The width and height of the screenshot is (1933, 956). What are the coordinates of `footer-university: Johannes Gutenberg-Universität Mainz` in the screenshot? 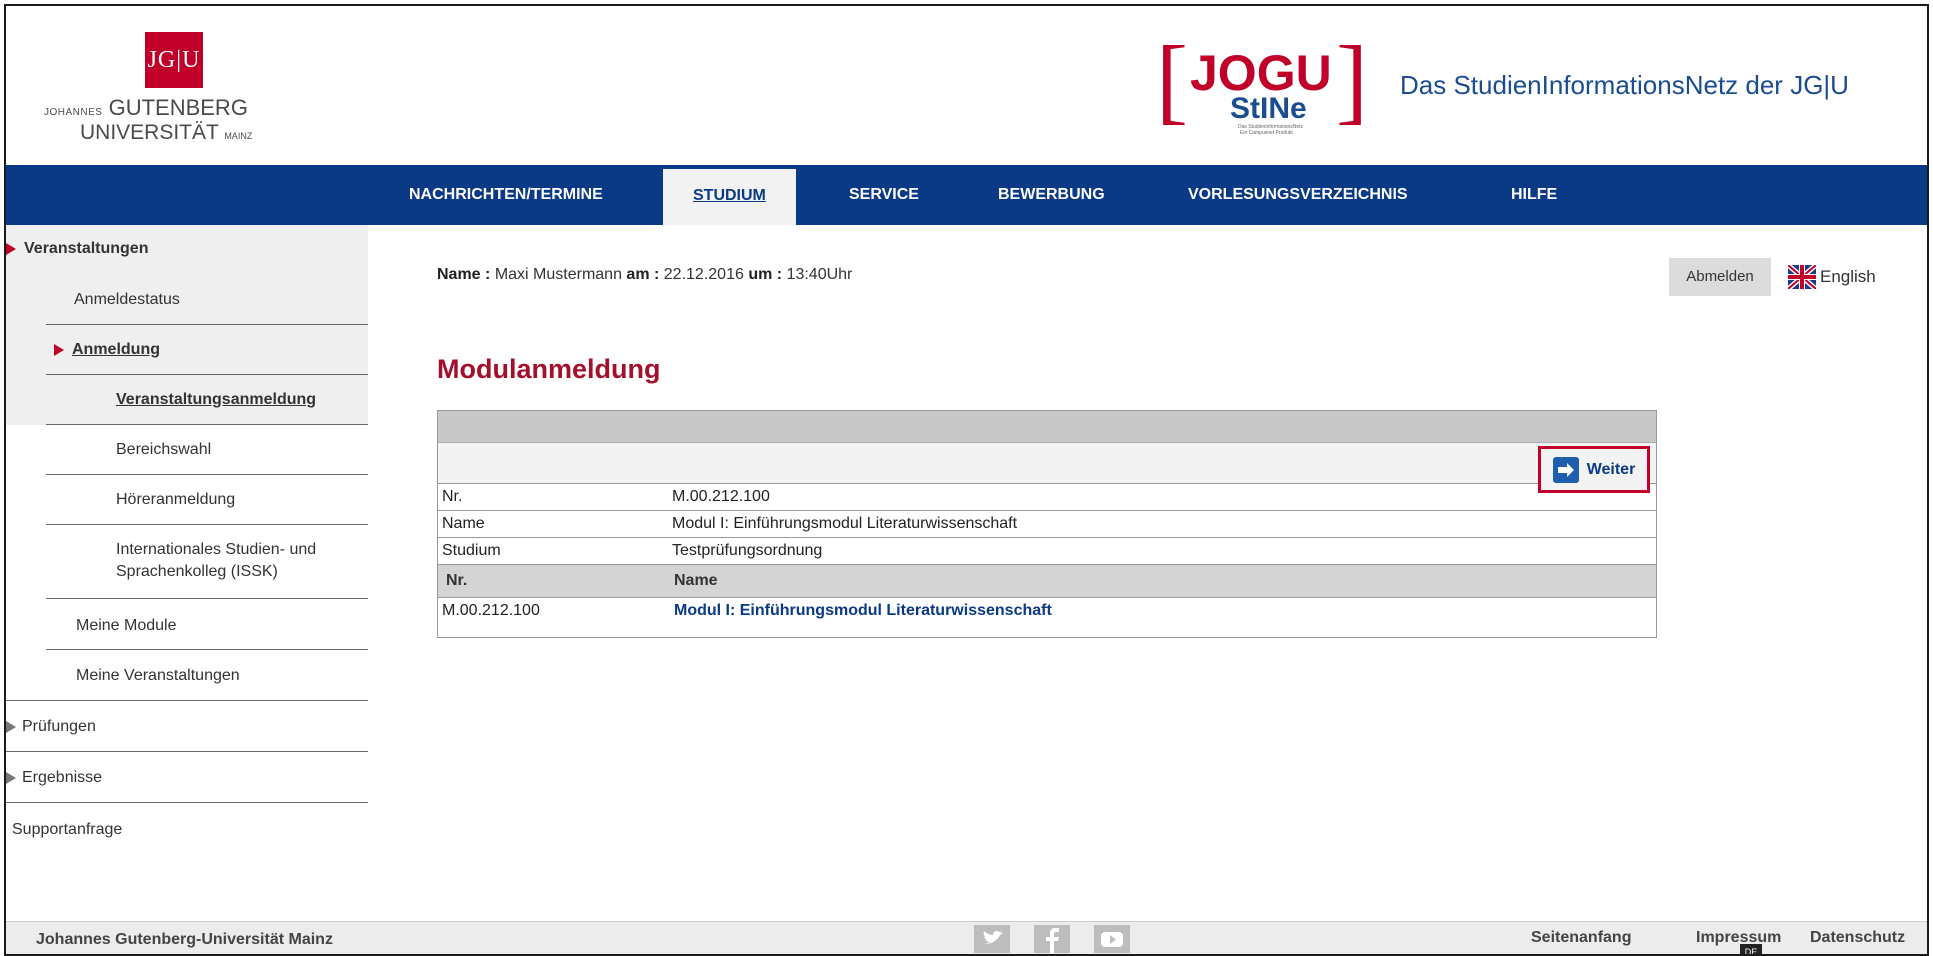 It's located at (184, 939).